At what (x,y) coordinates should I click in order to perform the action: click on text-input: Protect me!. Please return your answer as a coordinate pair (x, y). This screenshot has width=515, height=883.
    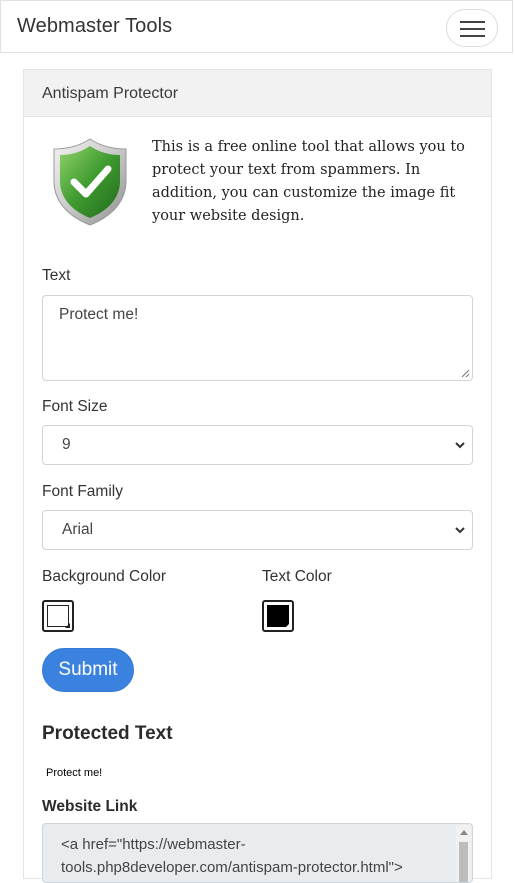
    Looking at the image, I should click on (257, 338).